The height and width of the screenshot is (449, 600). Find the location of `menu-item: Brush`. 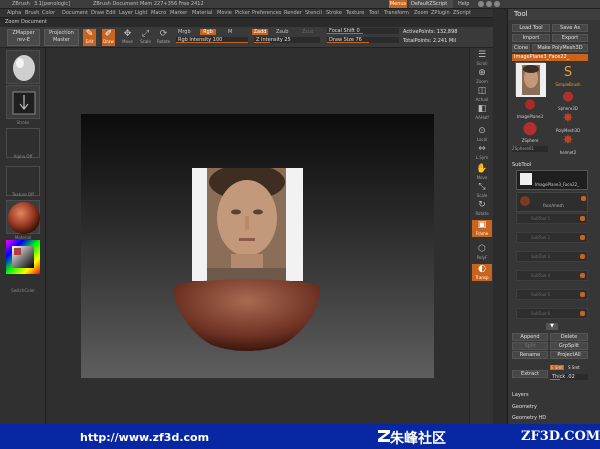

menu-item: Brush is located at coordinates (32, 13).